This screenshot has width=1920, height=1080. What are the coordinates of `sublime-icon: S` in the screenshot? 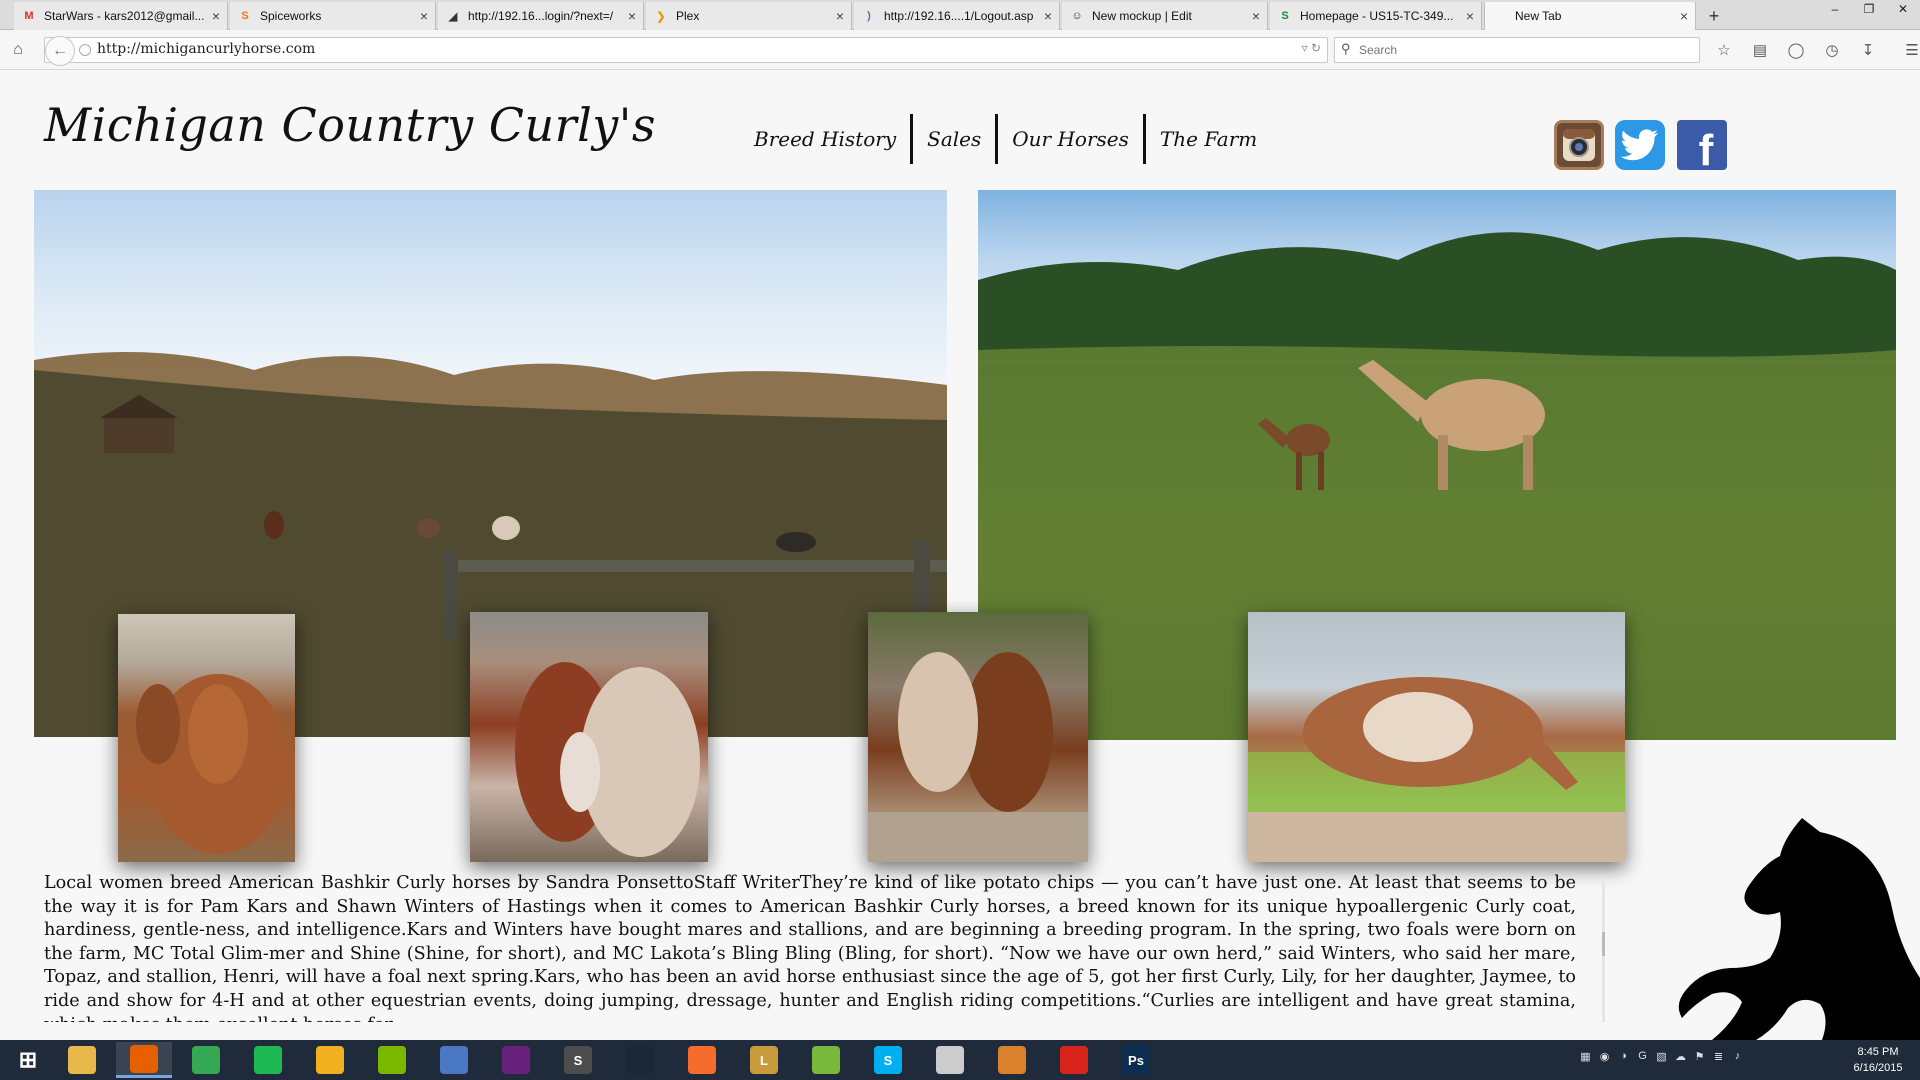 It's located at (578, 1060).